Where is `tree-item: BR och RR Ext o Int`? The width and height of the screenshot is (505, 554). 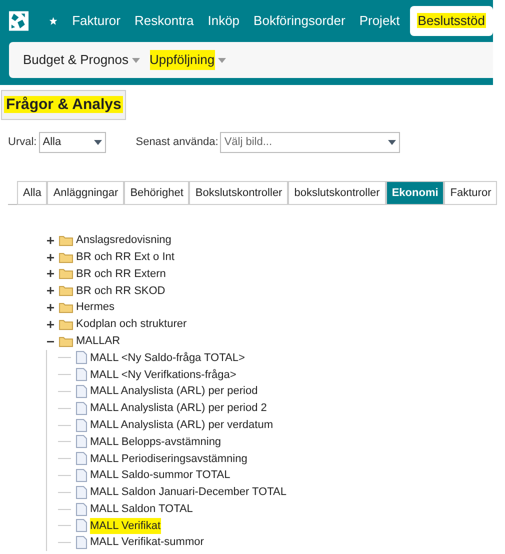
tree-item: BR och RR Ext o Int is located at coordinates (125, 257).